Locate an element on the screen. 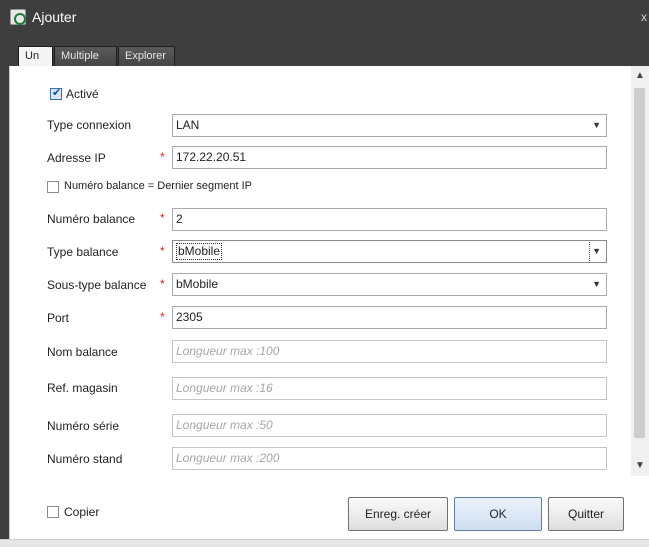 The width and height of the screenshot is (649, 547). balance-name-label: Nom balance is located at coordinates (82, 352).